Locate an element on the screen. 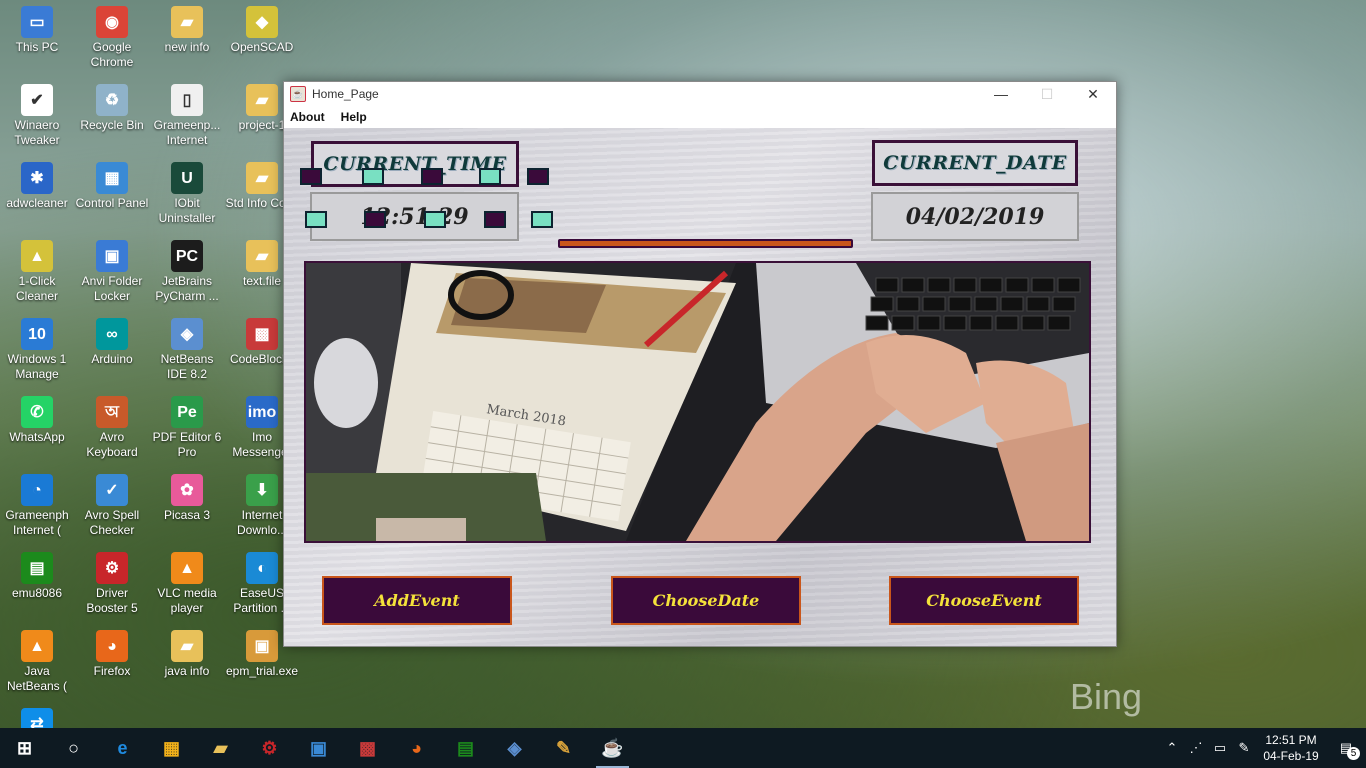 The width and height of the screenshot is (1366, 768). driver-booster-icon-glyph: ⚙ is located at coordinates (269, 747).